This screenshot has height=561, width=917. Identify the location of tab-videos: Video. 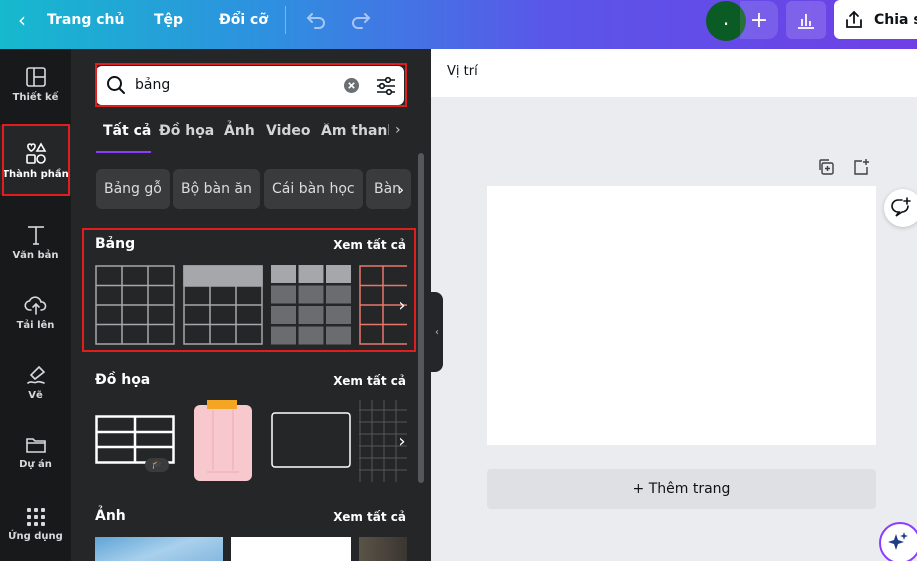
(288, 131).